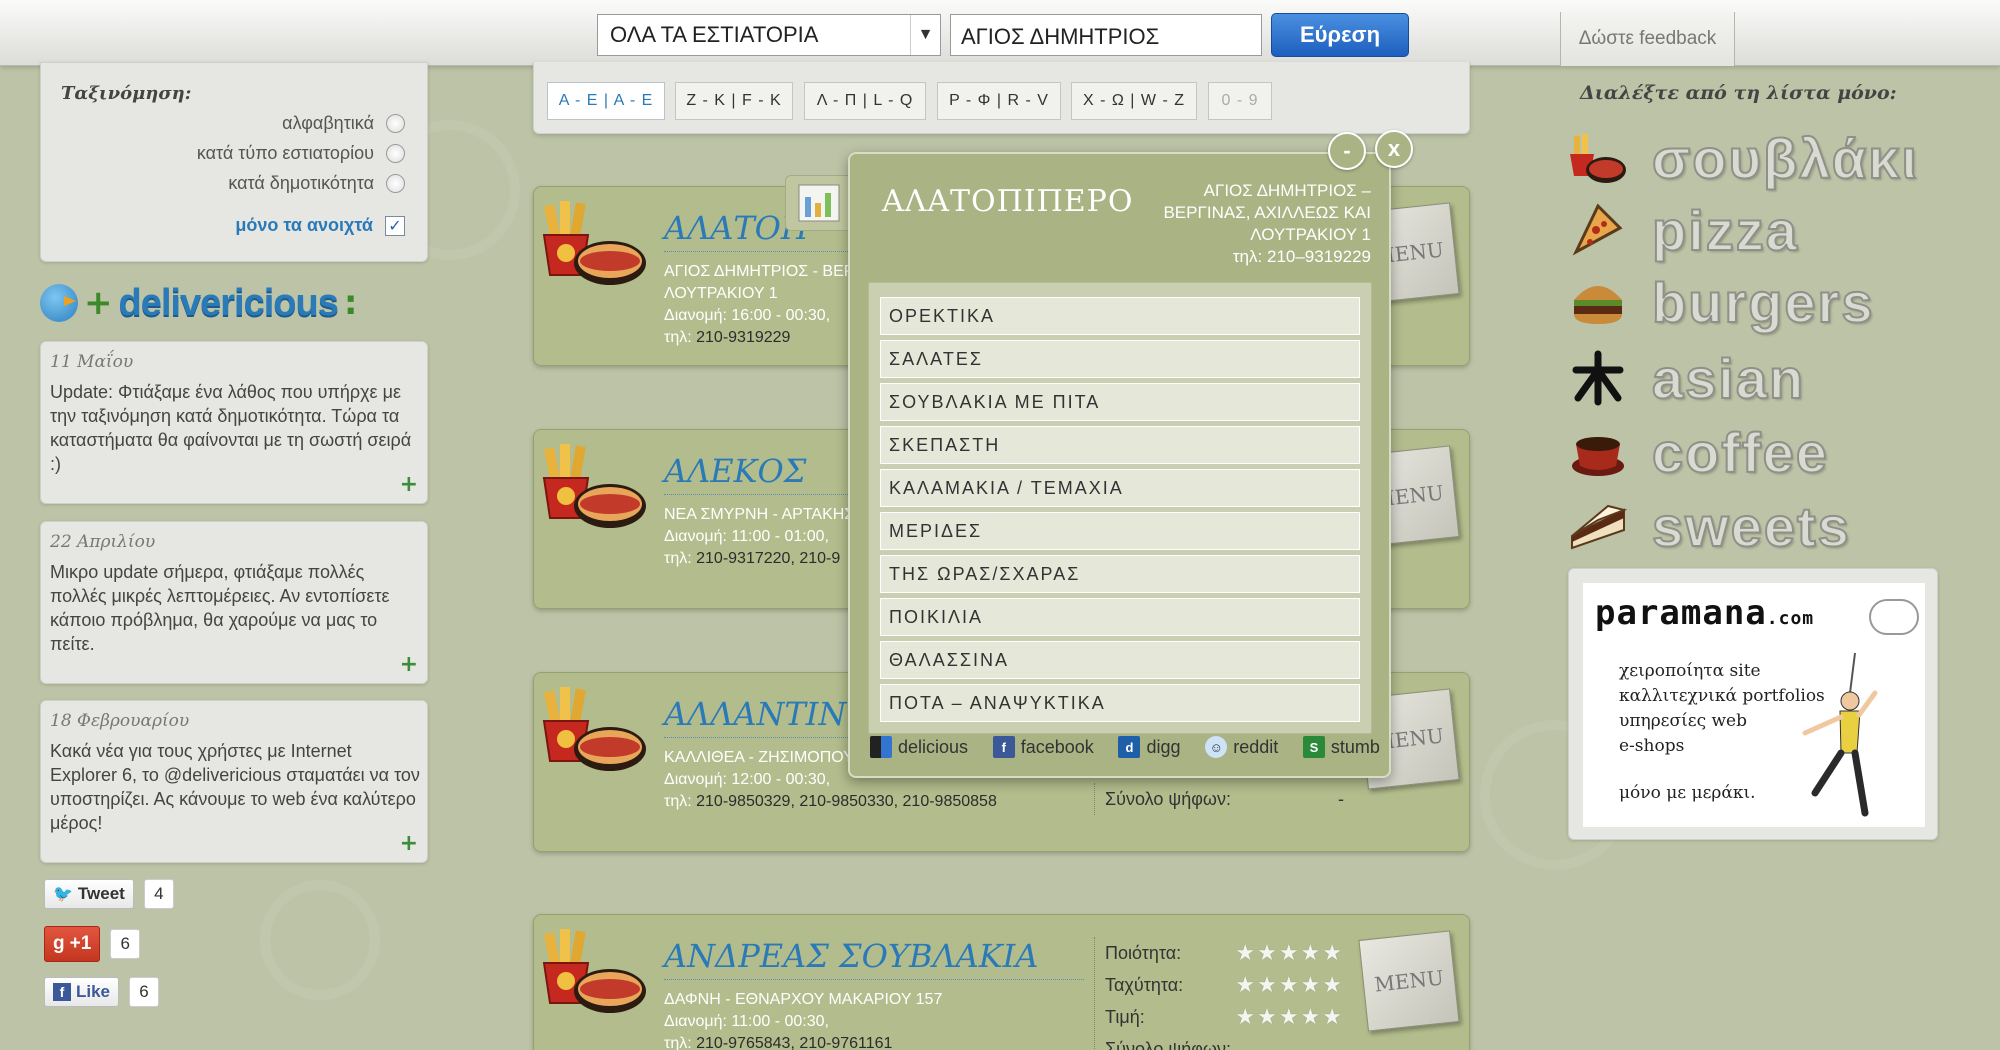 The width and height of the screenshot is (2000, 1050). What do you see at coordinates (1120, 359) in the screenshot?
I see `menu-category: ΣΑΛΑΤΕΣ` at bounding box center [1120, 359].